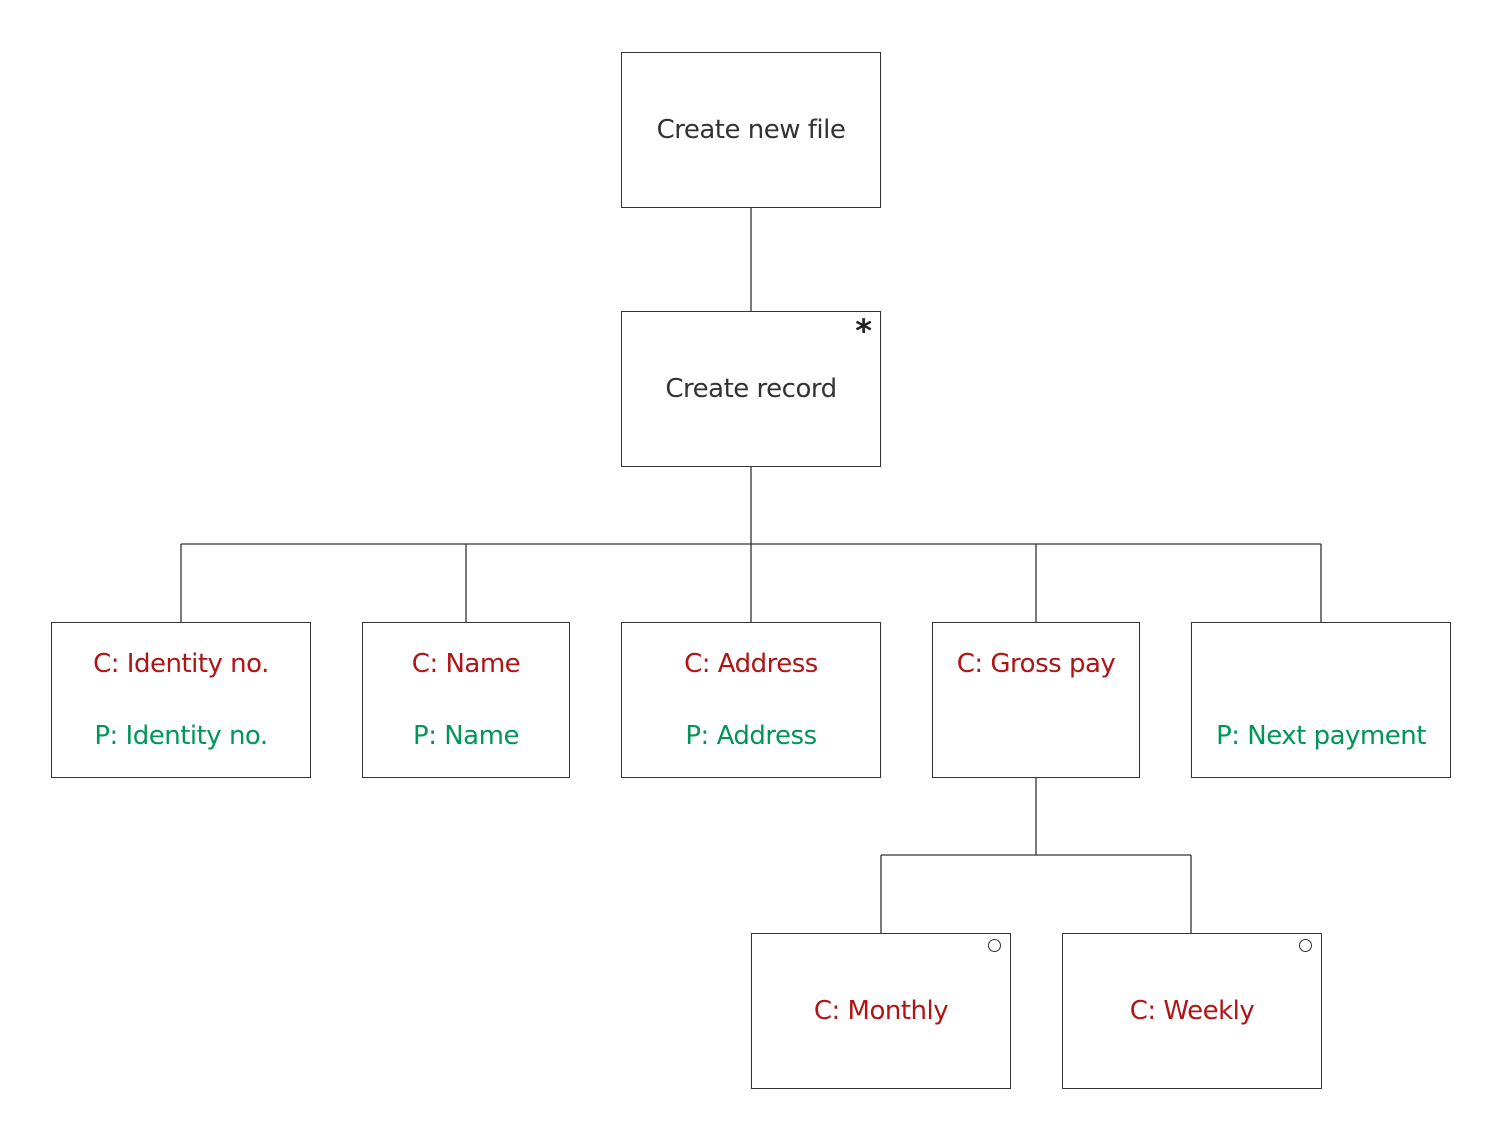 The height and width of the screenshot is (1140, 1500). I want to click on node-label: Create record, so click(751, 389).